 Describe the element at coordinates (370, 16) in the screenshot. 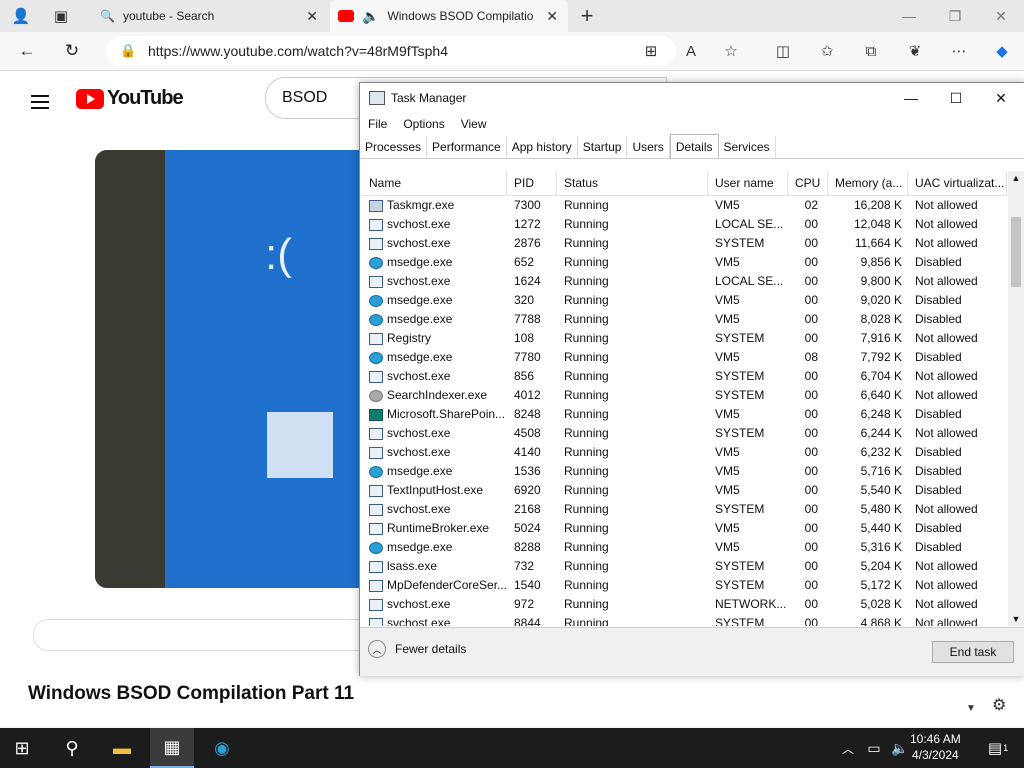

I see `speaker-icon: 🔈` at that location.